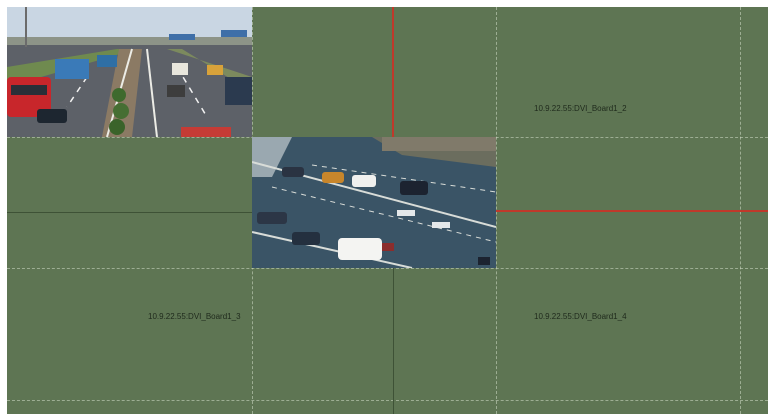 The image size is (768, 414). I want to click on screen-label-board1-3: 10.9.22.55:DVI_Board1_3, so click(194, 316).